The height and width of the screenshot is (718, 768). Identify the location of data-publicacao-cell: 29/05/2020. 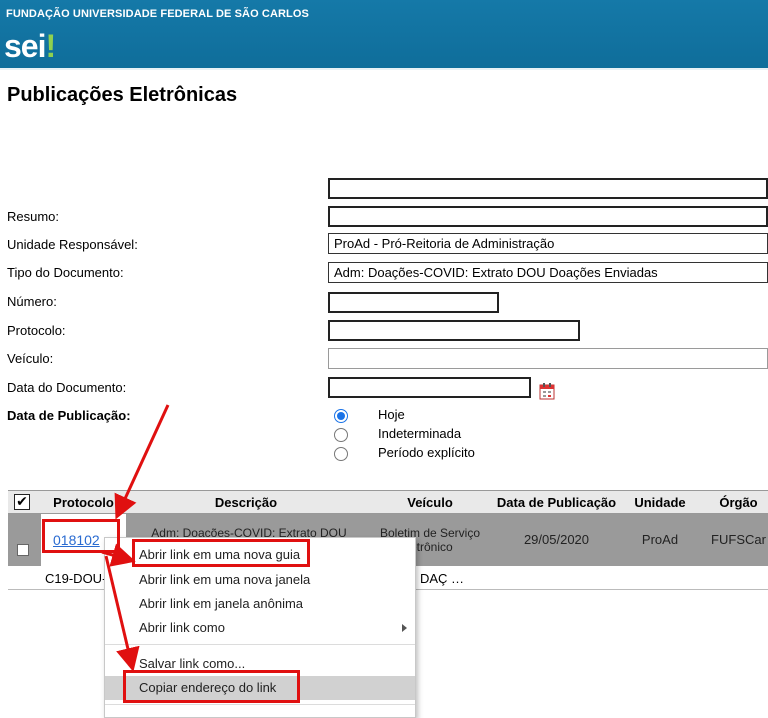
(556, 539).